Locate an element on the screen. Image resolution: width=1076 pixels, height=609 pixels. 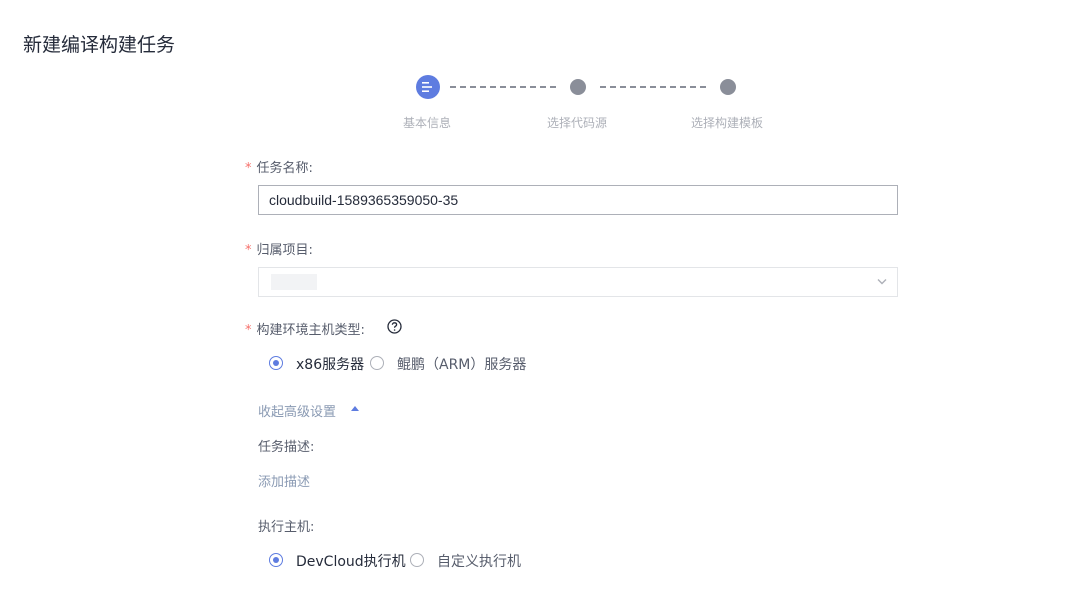
radio-x86-label: x86服务器 is located at coordinates (330, 364).